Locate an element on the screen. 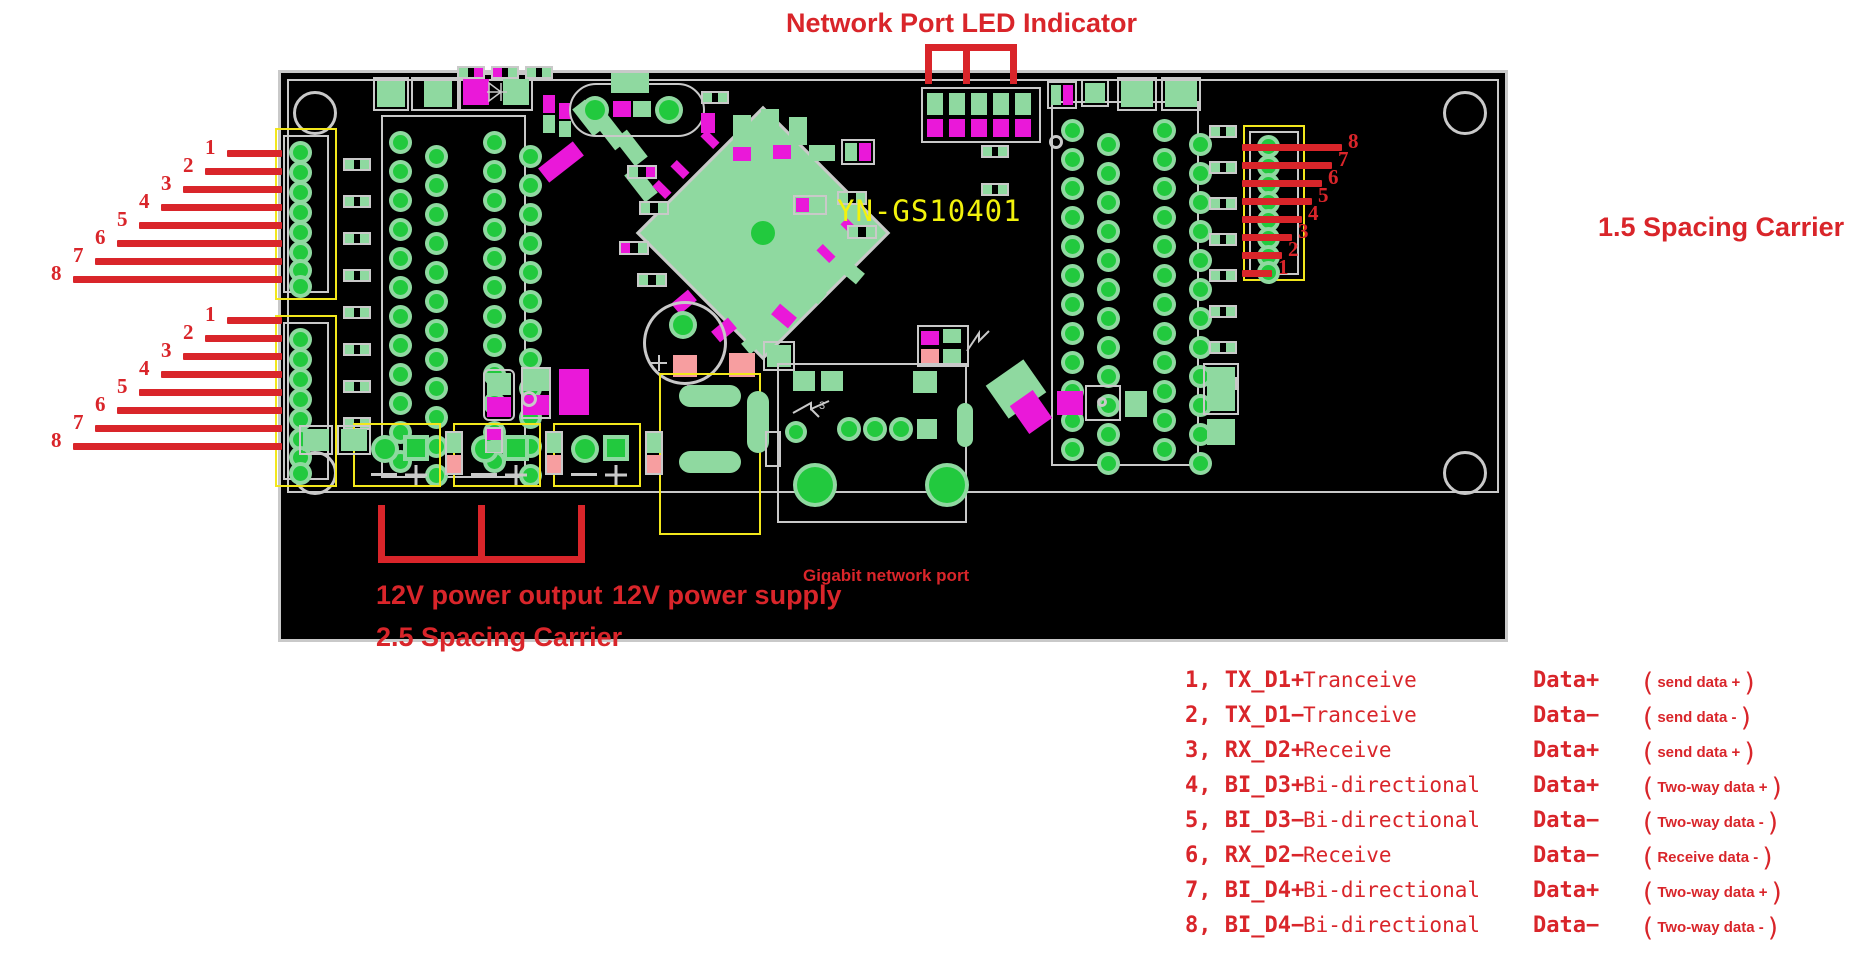 The height and width of the screenshot is (971, 1869). pinout-function: Bi-directional is located at coordinates (1392, 925).